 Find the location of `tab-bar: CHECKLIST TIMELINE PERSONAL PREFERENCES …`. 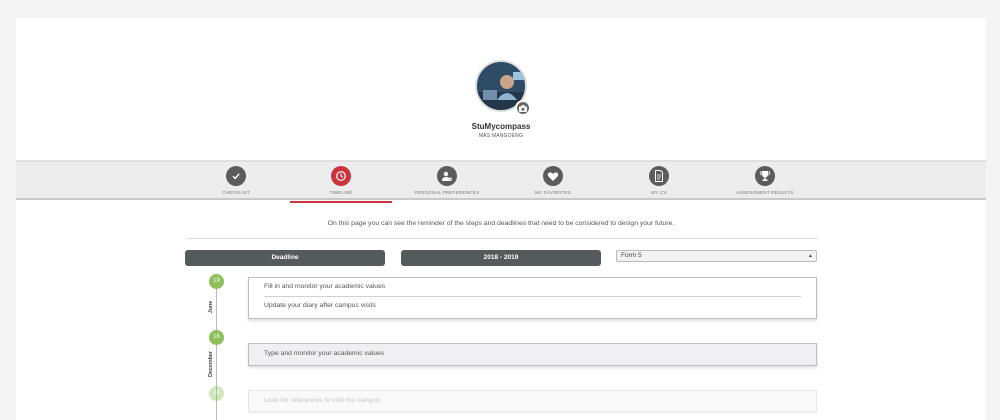

tab-bar: CHECKLIST TIMELINE PERSONAL PREFERENCES … is located at coordinates (501, 181).